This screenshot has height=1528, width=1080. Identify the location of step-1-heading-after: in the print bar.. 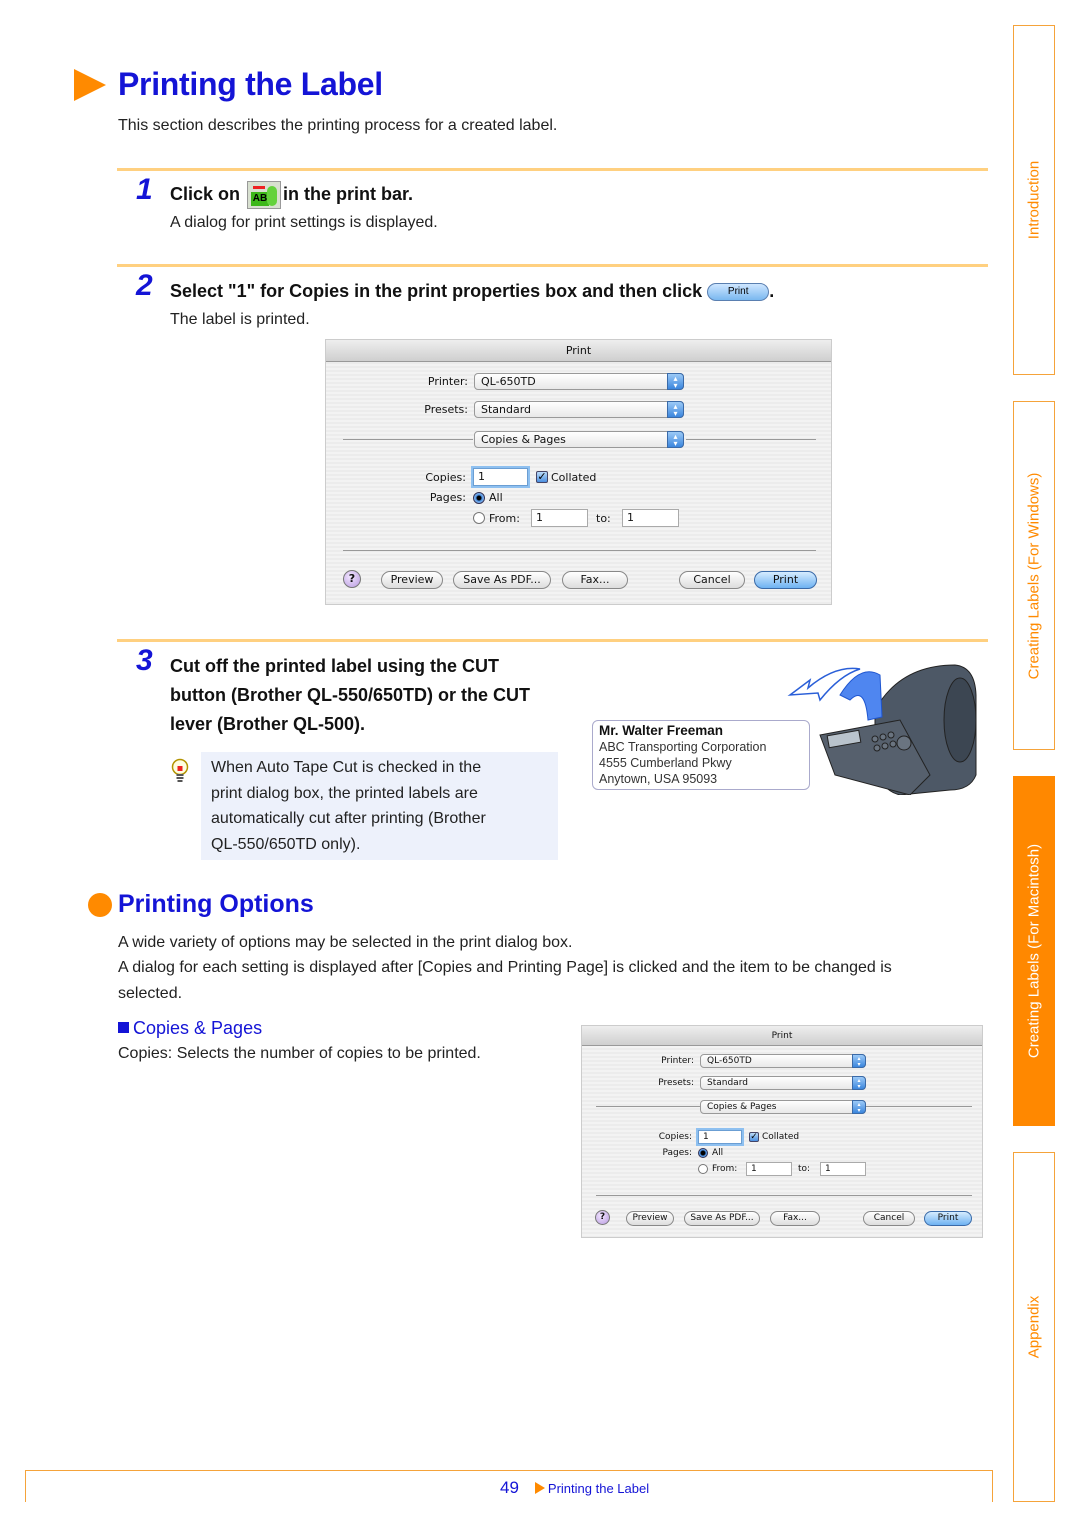
(348, 194).